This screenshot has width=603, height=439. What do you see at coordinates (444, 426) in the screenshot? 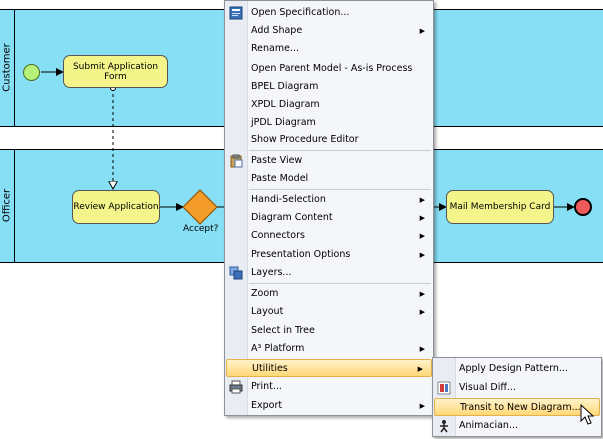
I see `animacian-icon` at bounding box center [444, 426].